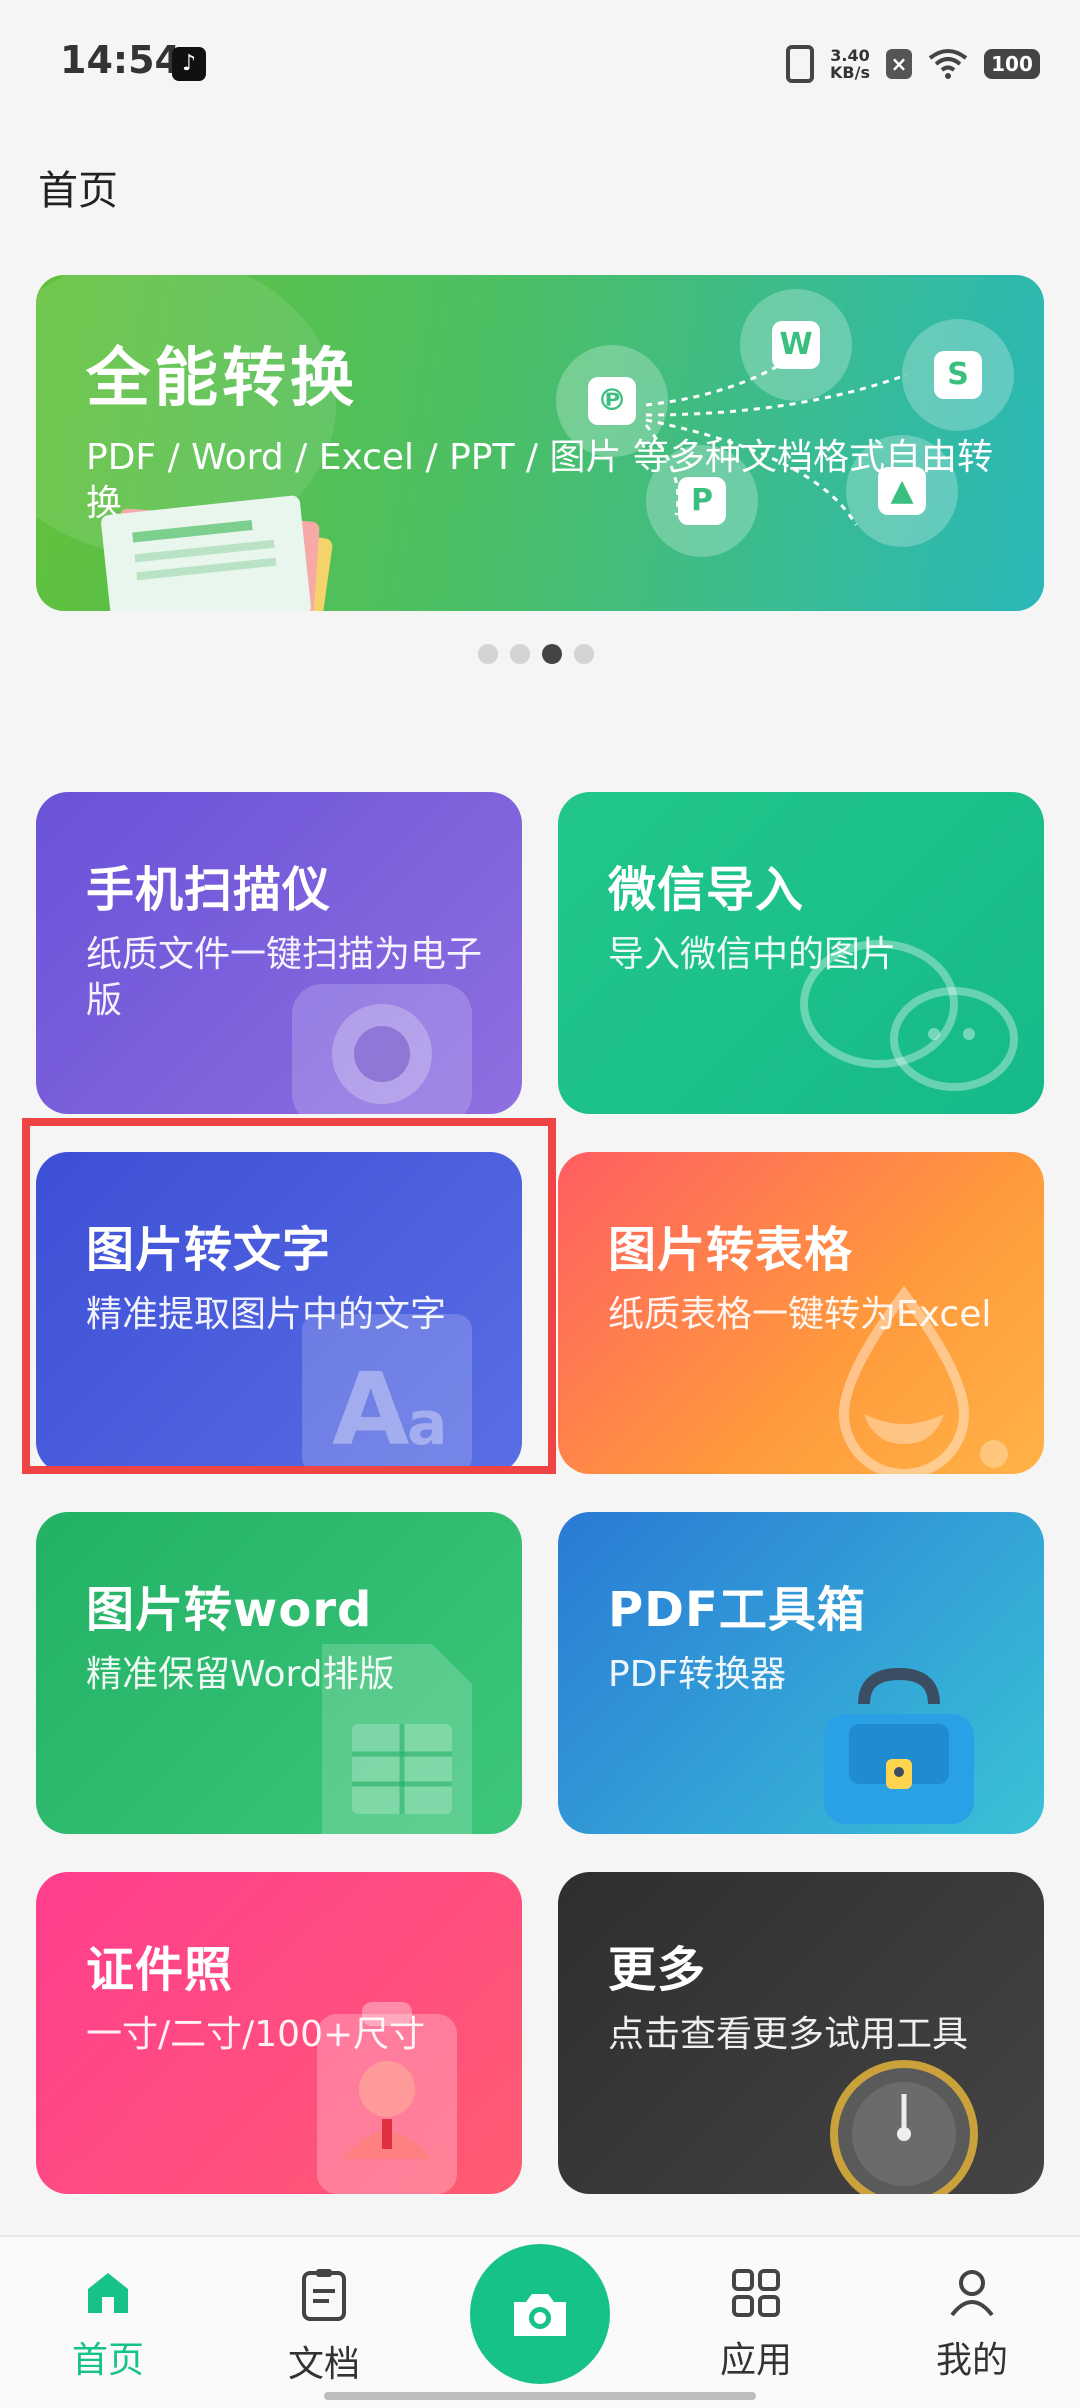 The height and width of the screenshot is (2408, 1080). Describe the element at coordinates (324, 2327) in the screenshot. I see `nav-item-documents: 文档` at that location.